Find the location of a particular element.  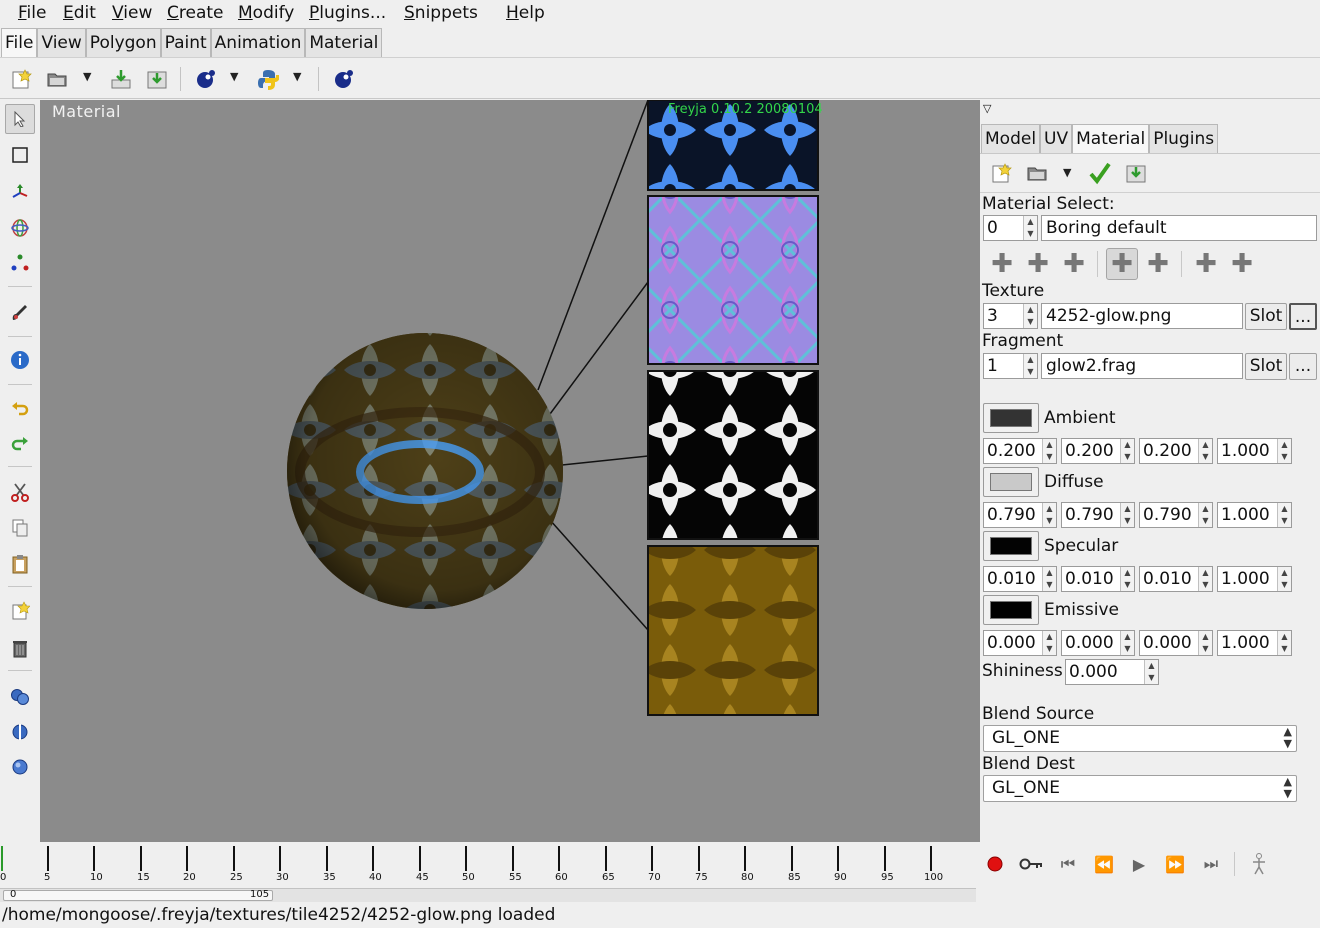

tab-paint: Paint is located at coordinates (185, 43).